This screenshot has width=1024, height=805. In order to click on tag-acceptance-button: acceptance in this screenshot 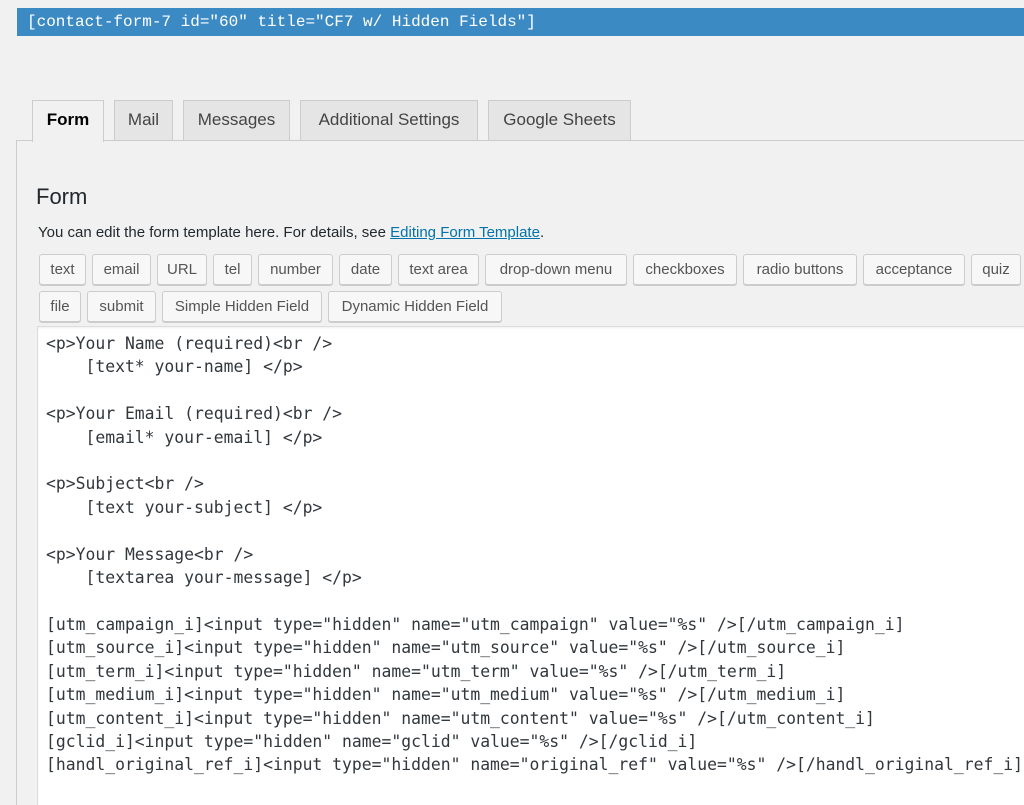, I will do `click(914, 269)`.